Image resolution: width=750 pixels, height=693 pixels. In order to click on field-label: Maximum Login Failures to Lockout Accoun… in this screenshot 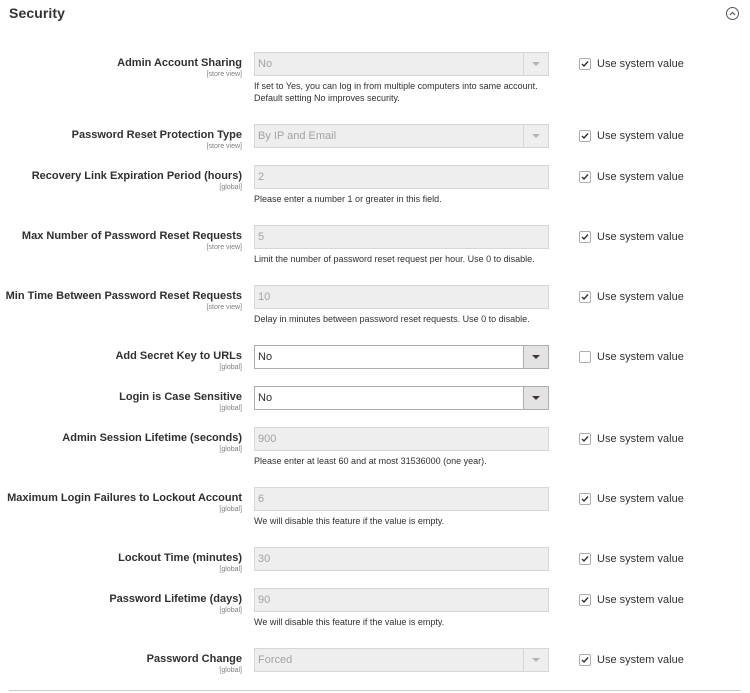, I will do `click(124, 498)`.